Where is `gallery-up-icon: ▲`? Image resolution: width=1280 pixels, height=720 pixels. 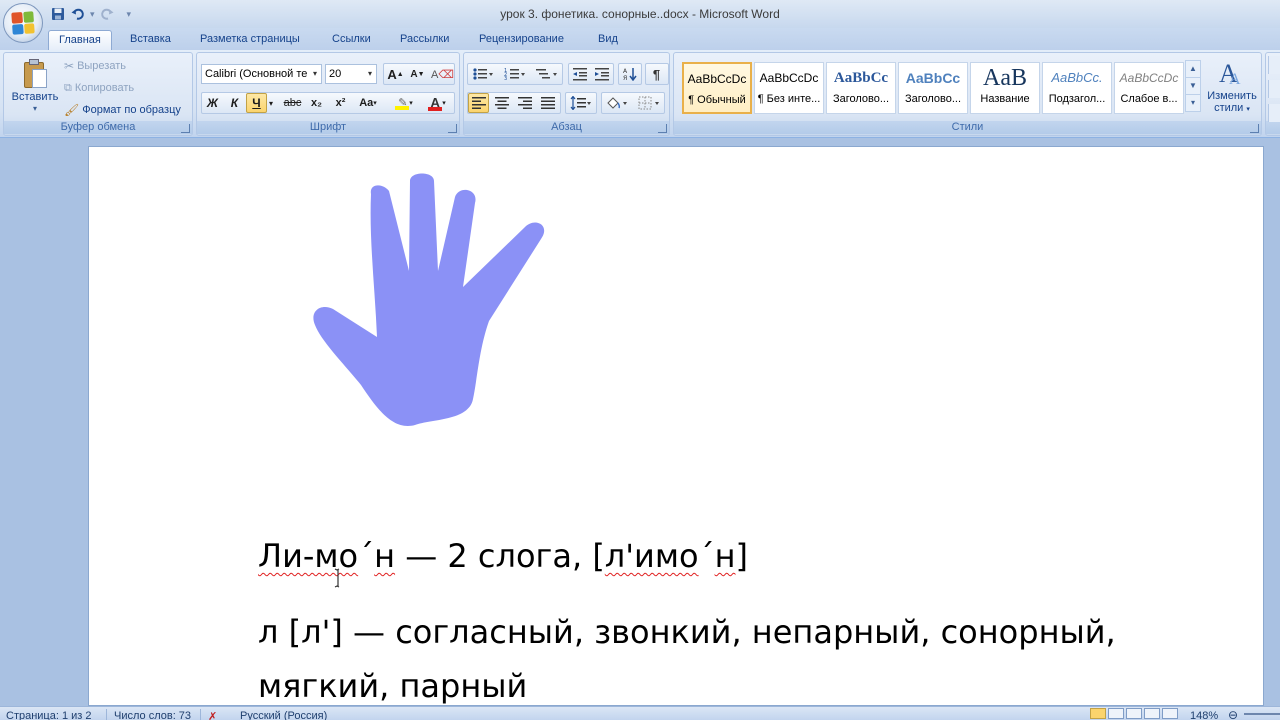 gallery-up-icon: ▲ is located at coordinates (1193, 69).